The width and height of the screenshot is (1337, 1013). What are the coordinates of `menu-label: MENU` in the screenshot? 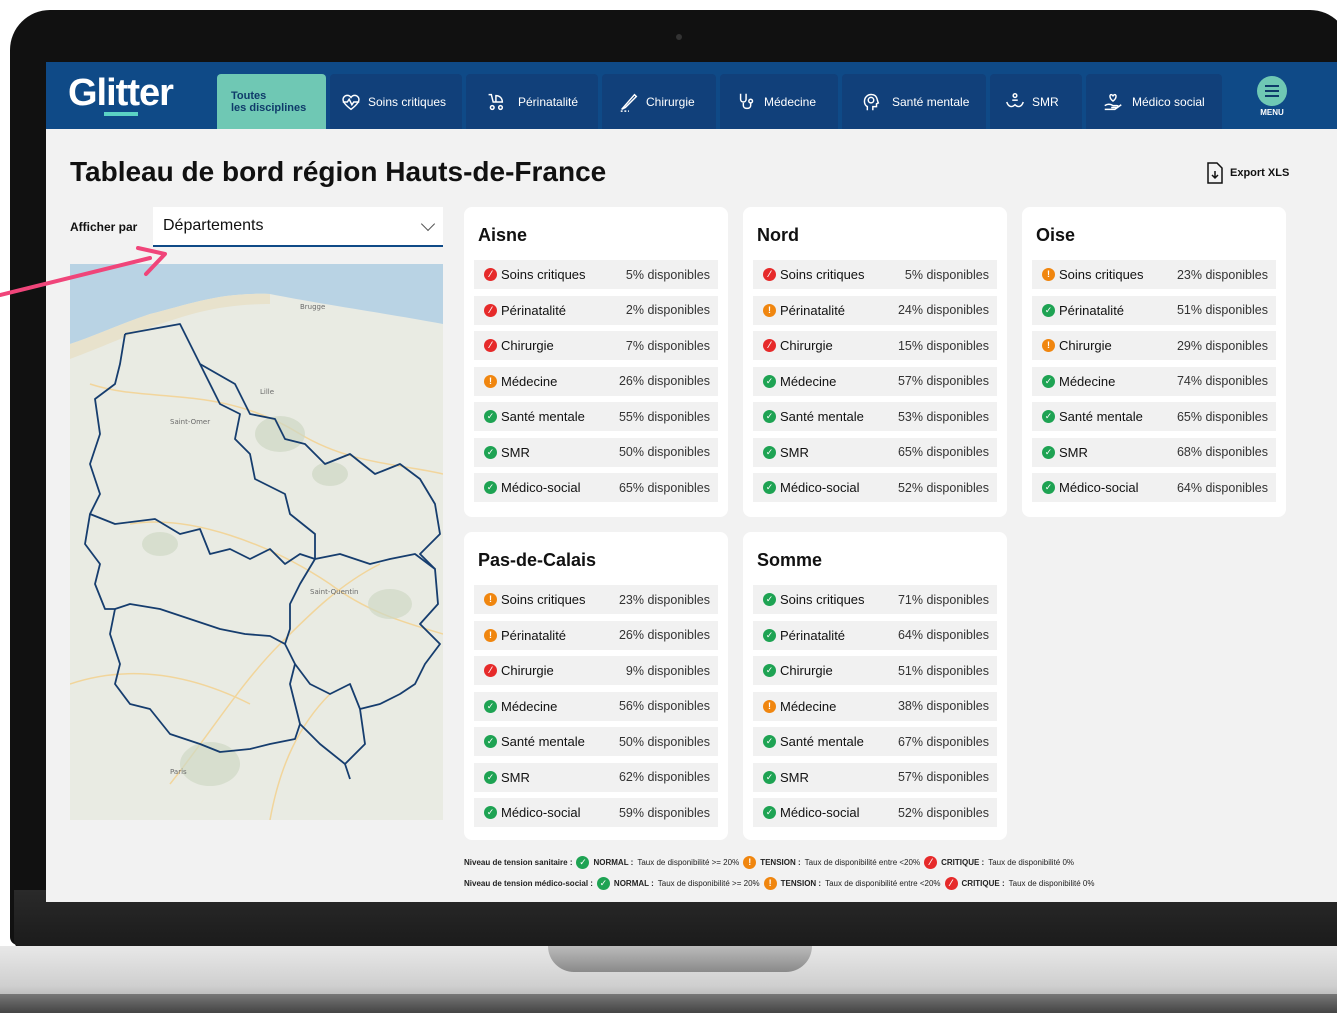 It's located at (1272, 112).